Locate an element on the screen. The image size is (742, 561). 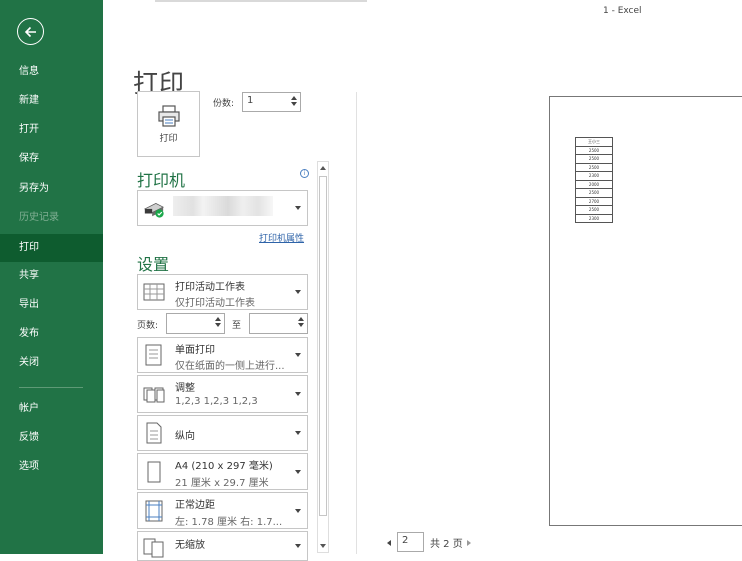
nav-publish: 发布 is located at coordinates (51, 334).